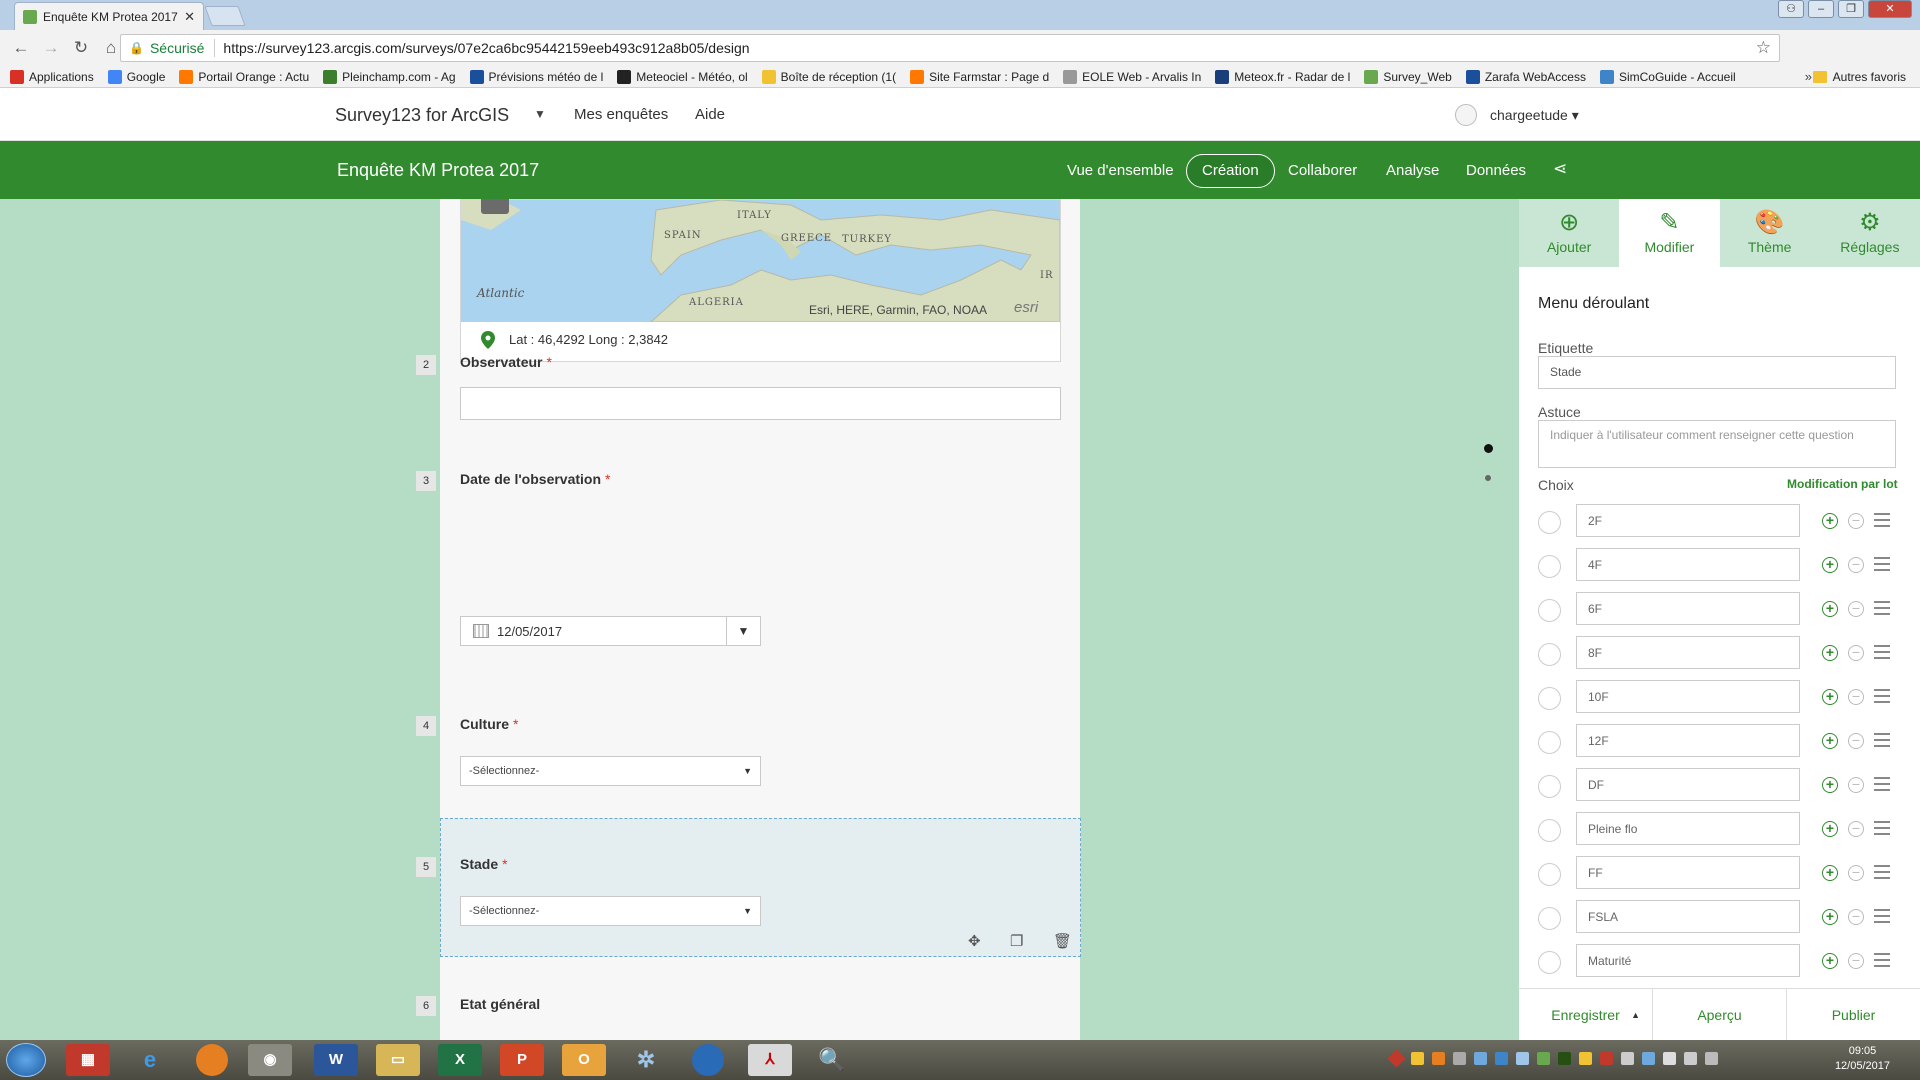 The height and width of the screenshot is (1080, 1920). What do you see at coordinates (1808, 76) in the screenshot?
I see `bookmarks-overflow-icon: »` at bounding box center [1808, 76].